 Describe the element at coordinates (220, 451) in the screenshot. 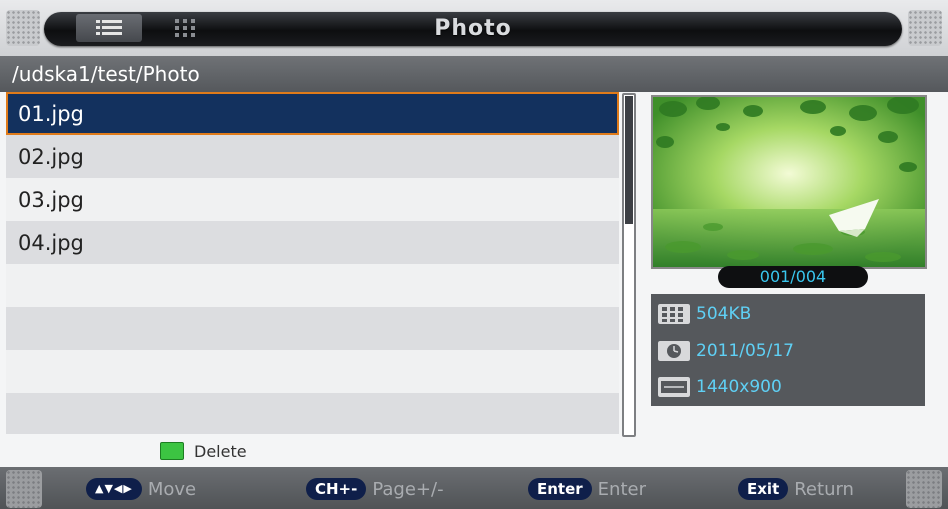

I see `delete-label: Delete` at that location.